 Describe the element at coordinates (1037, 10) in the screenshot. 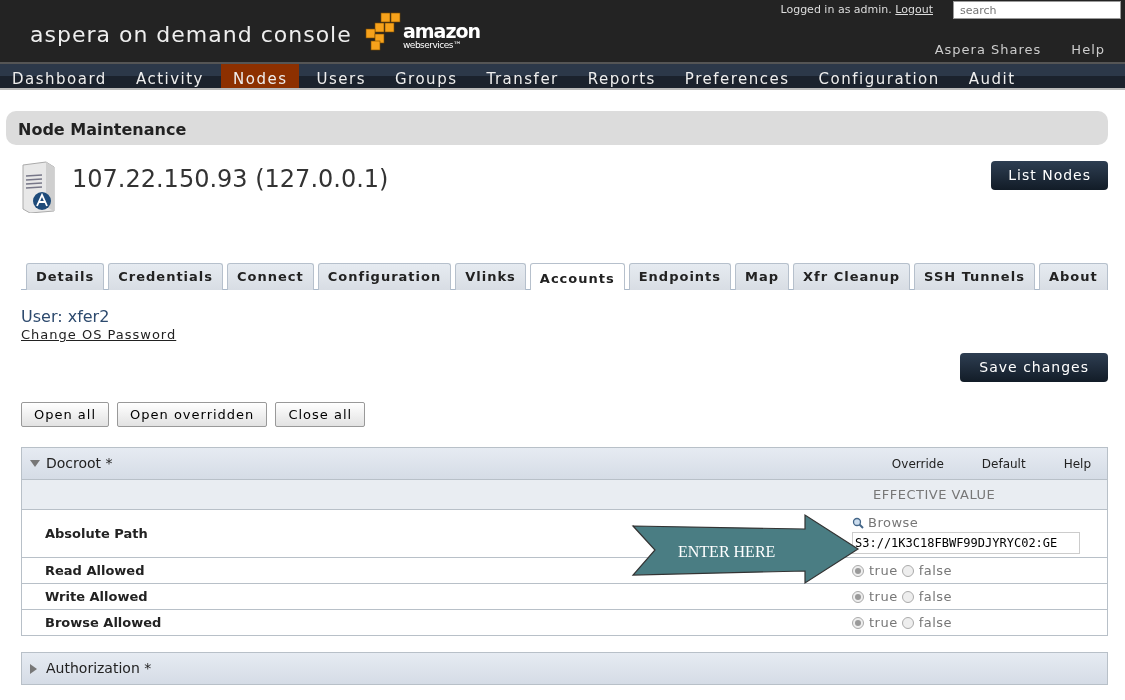

I see `search-field: search` at that location.